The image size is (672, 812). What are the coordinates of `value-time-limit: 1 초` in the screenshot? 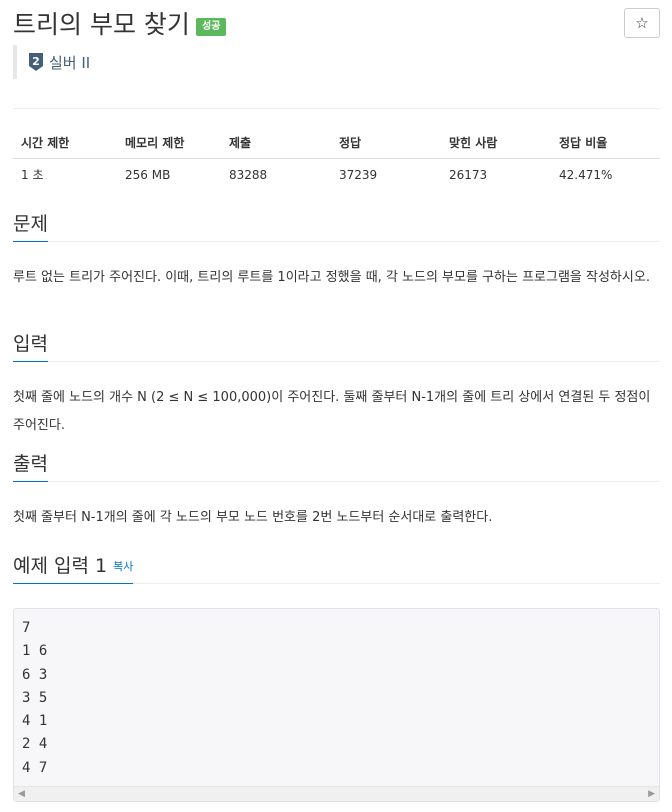 It's located at (32, 175).